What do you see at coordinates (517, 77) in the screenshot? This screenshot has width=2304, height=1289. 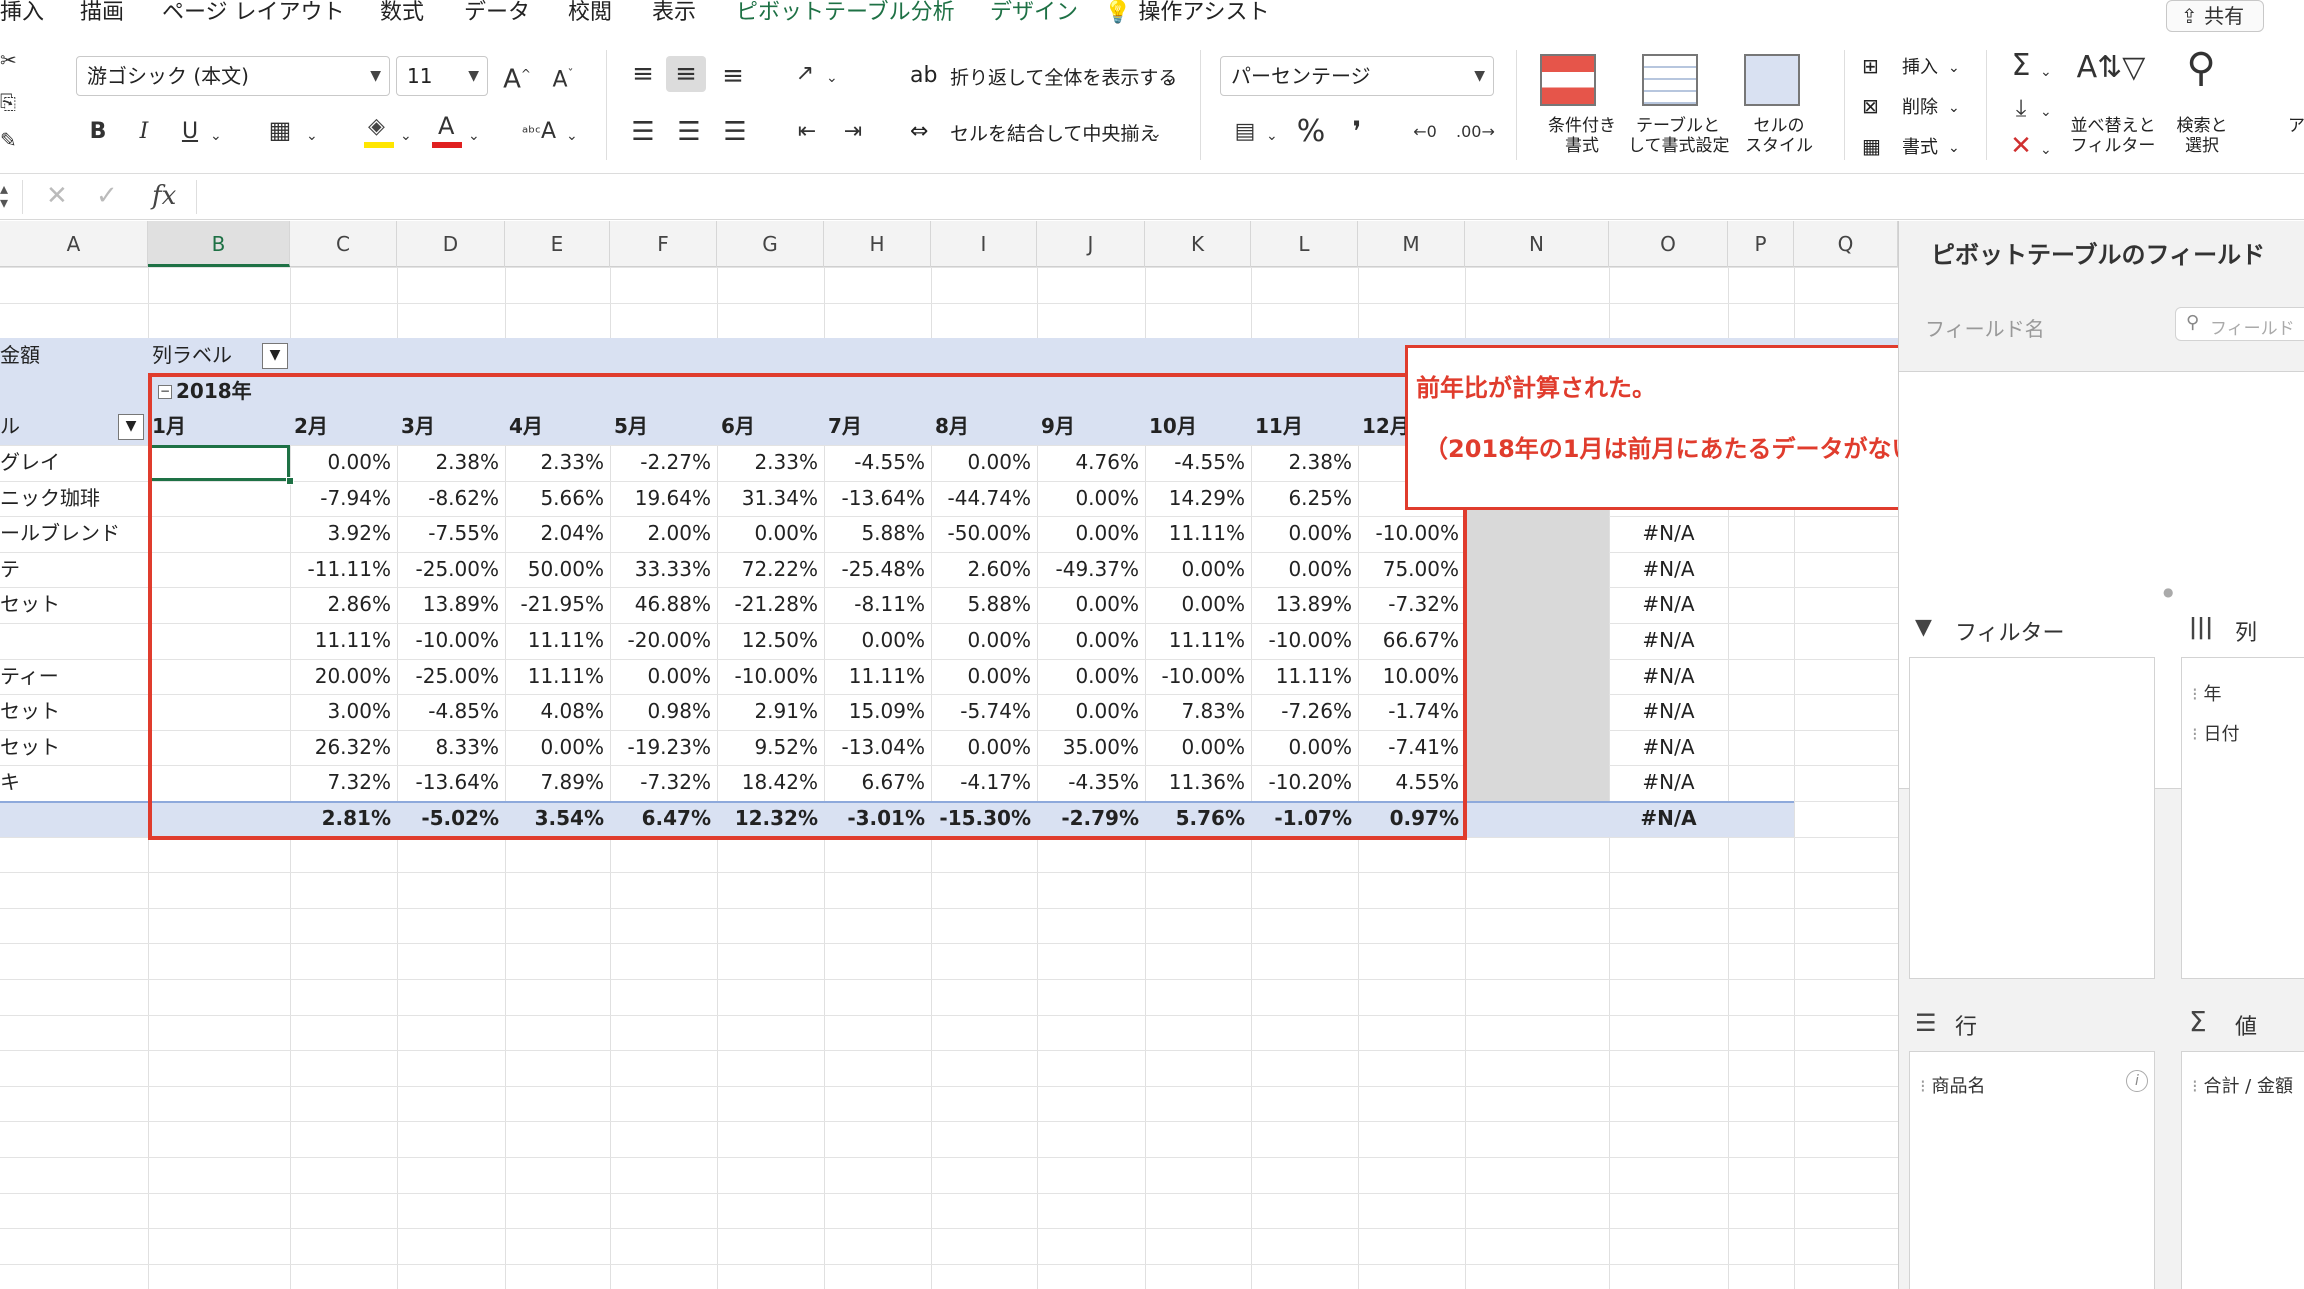 I see `increase-font-icon: A^` at bounding box center [517, 77].